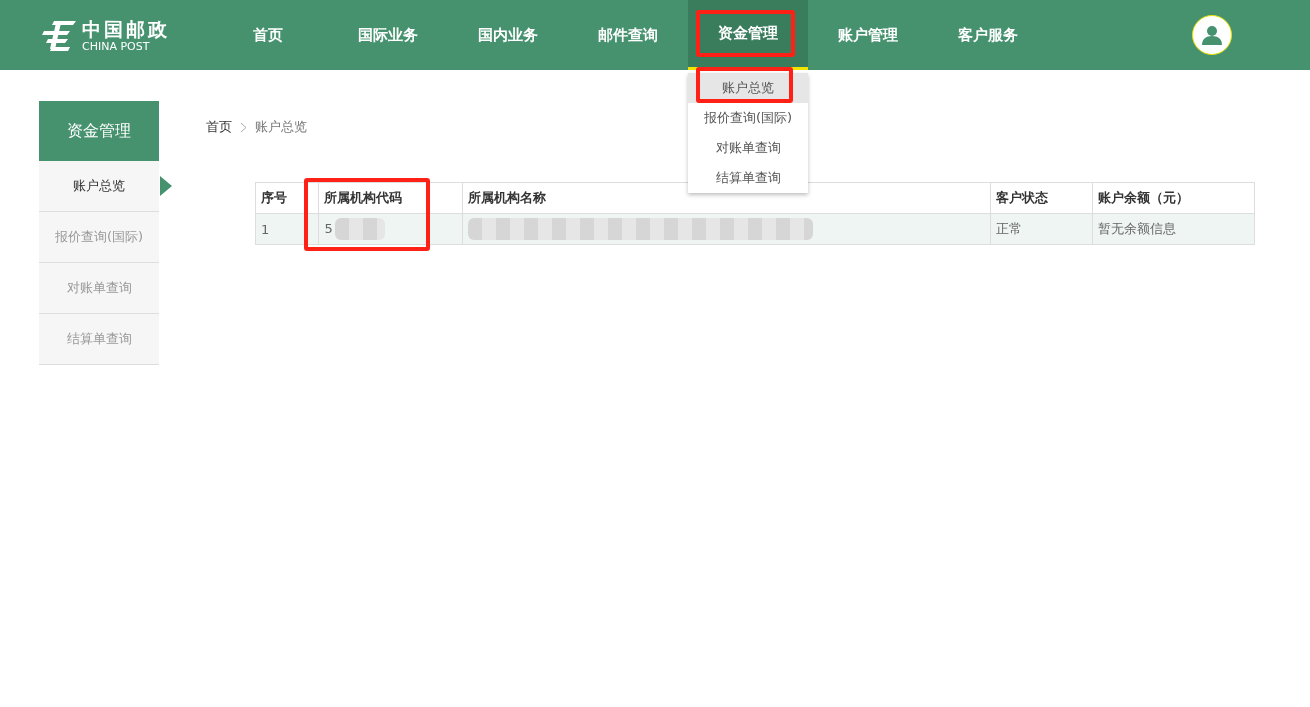 The width and height of the screenshot is (1310, 707). Describe the element at coordinates (281, 127) in the screenshot. I see `breadcrumb-current: 账户总览` at that location.